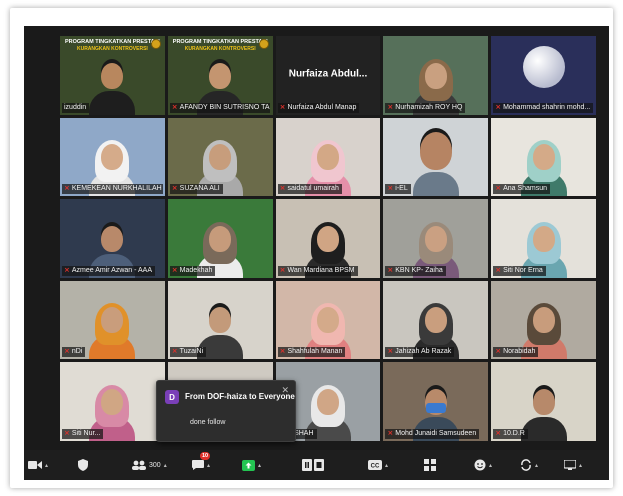  Describe the element at coordinates (529, 465) in the screenshot. I see `whiteboard-button: ▴` at that location.